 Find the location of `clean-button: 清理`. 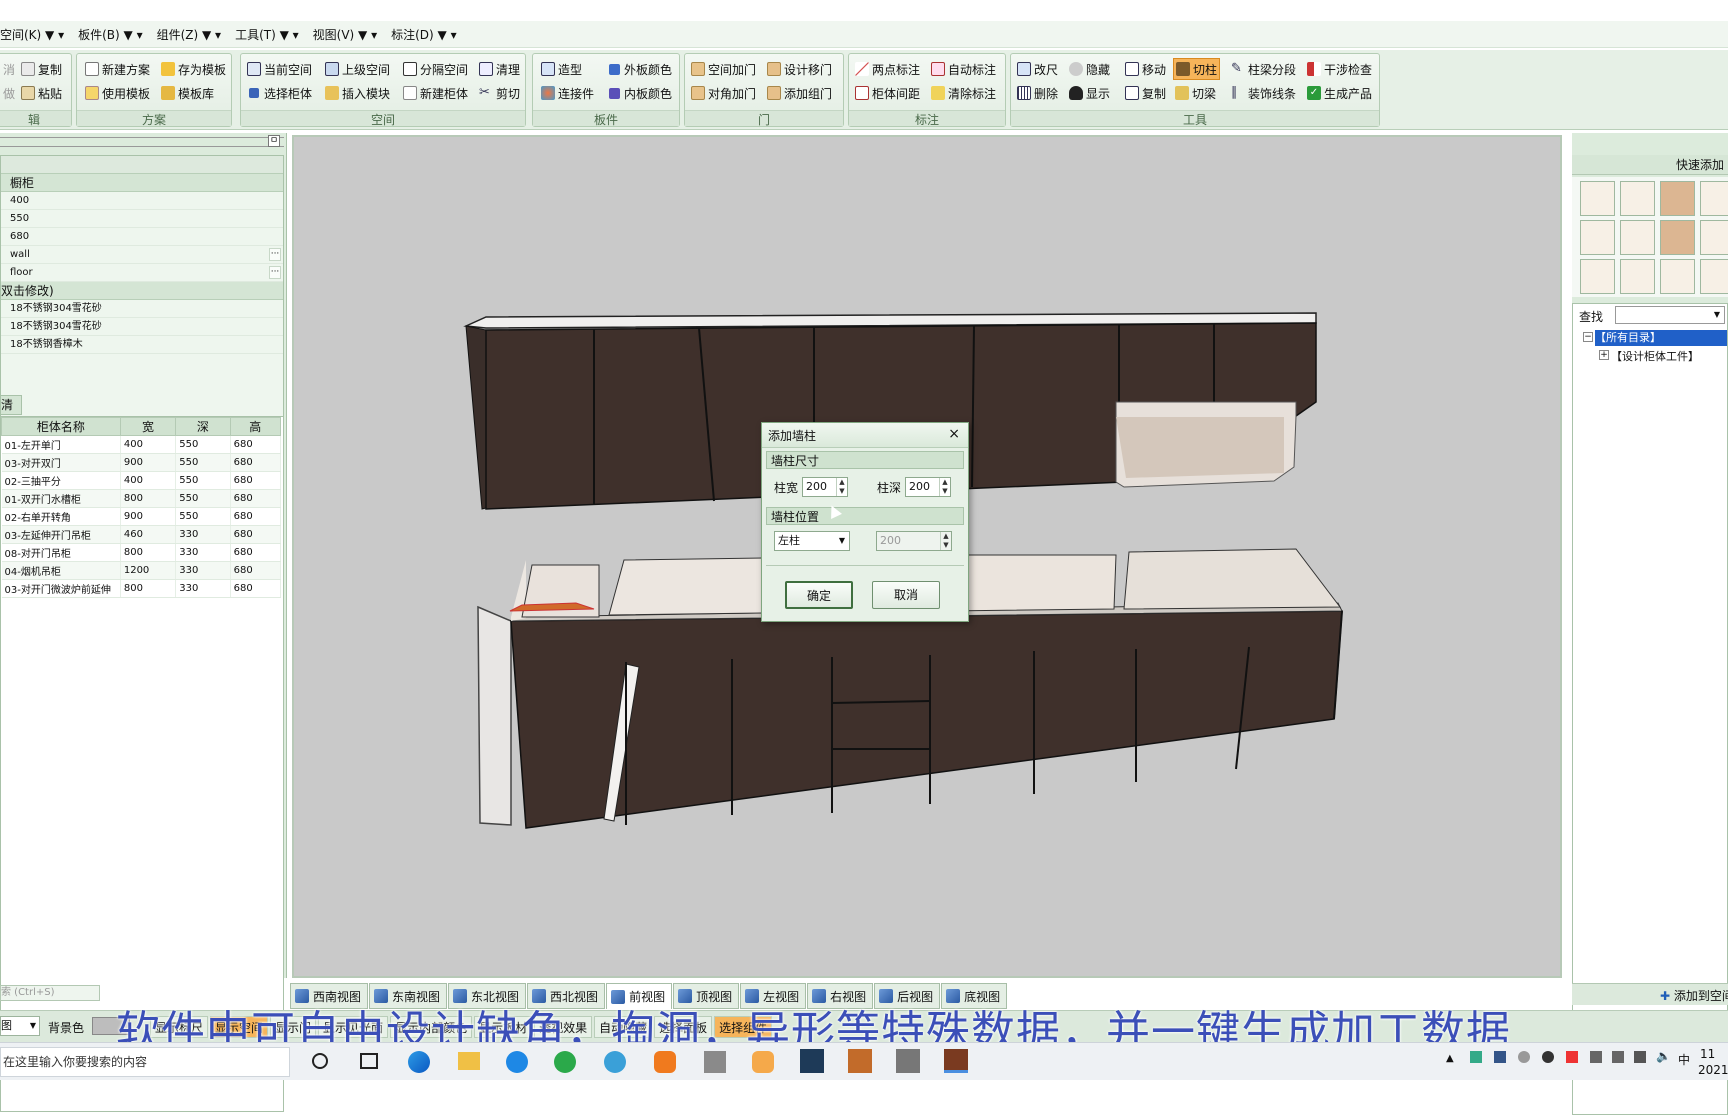

clean-button: 清理 is located at coordinates (499, 69).